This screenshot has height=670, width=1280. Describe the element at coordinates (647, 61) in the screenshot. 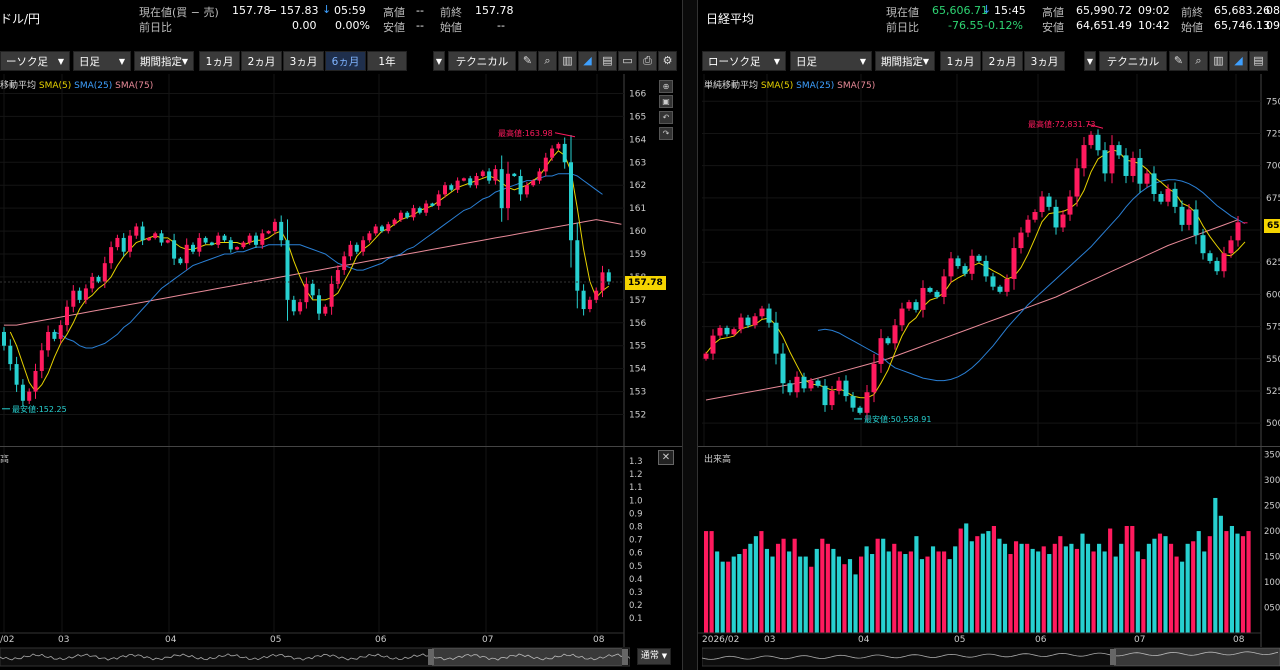

I see `print-icon: ⎙` at that location.